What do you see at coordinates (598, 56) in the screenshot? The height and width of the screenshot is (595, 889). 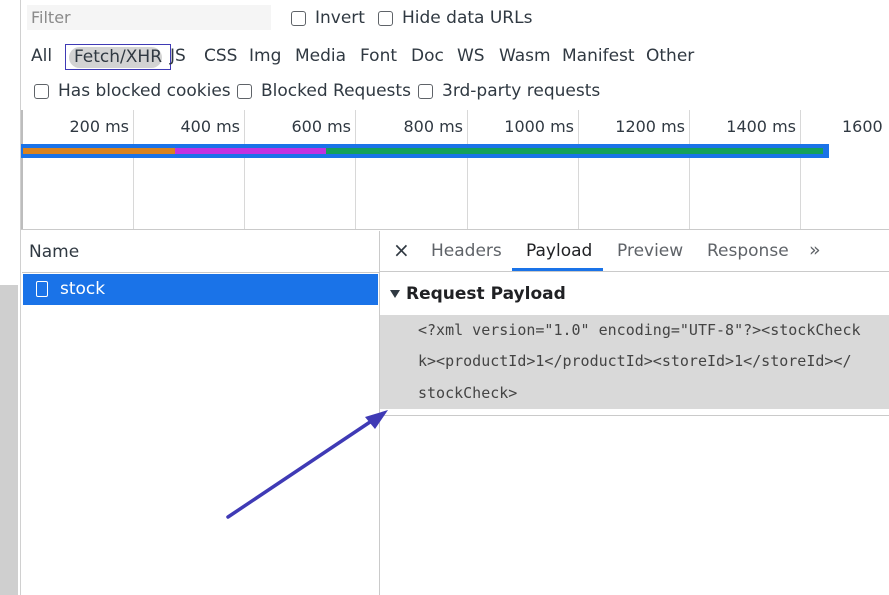 I see `type-filter-manifest: Manifest` at bounding box center [598, 56].